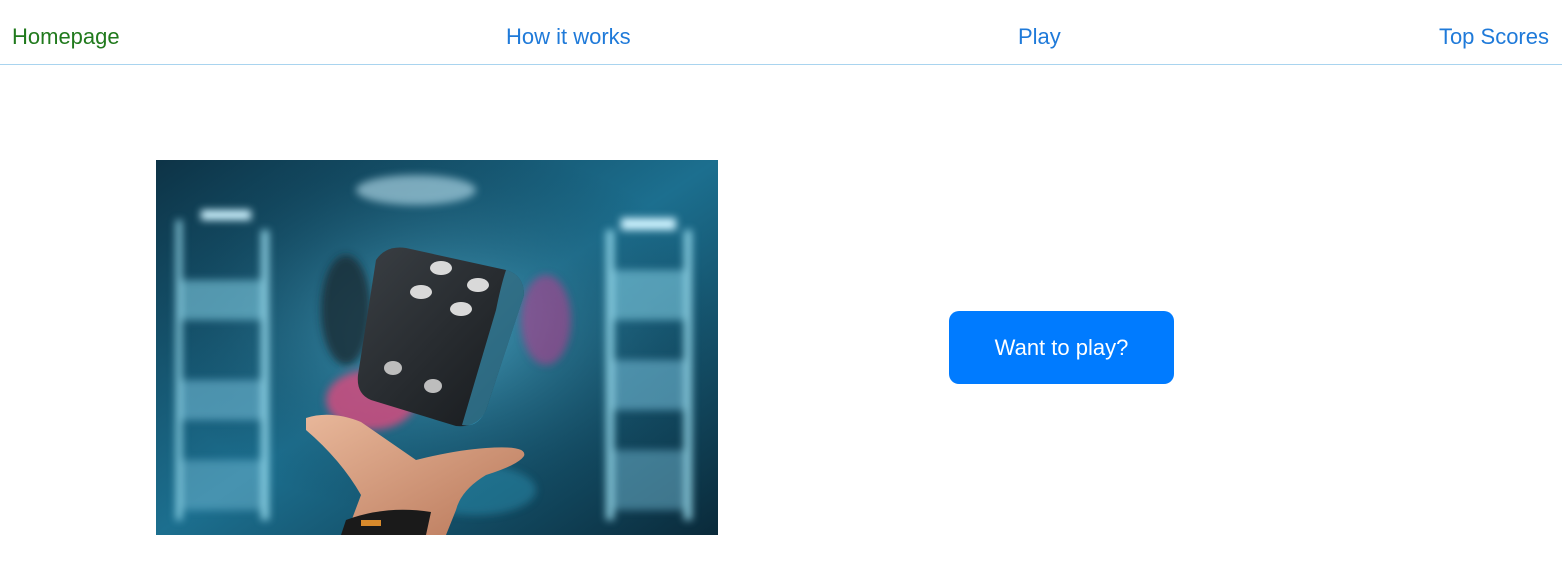 This screenshot has width=1562, height=587. I want to click on top-navbar: Homepage How it works Play Top Scores, so click(781, 32).